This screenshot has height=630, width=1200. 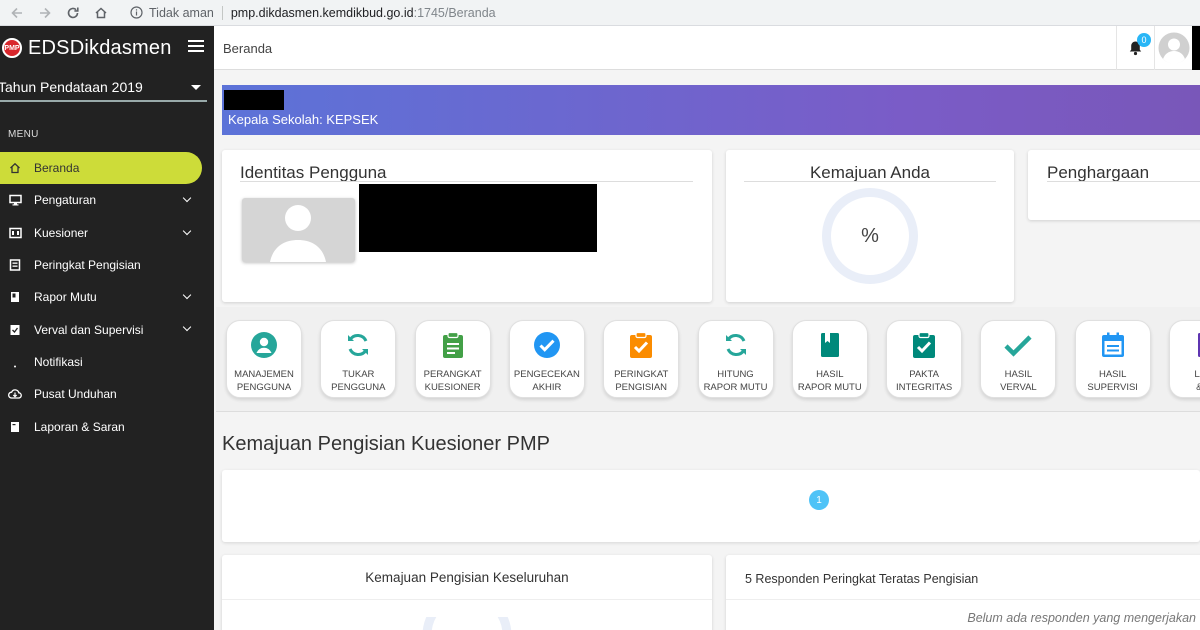 I want to click on step-indicator: 1, so click(x=819, y=500).